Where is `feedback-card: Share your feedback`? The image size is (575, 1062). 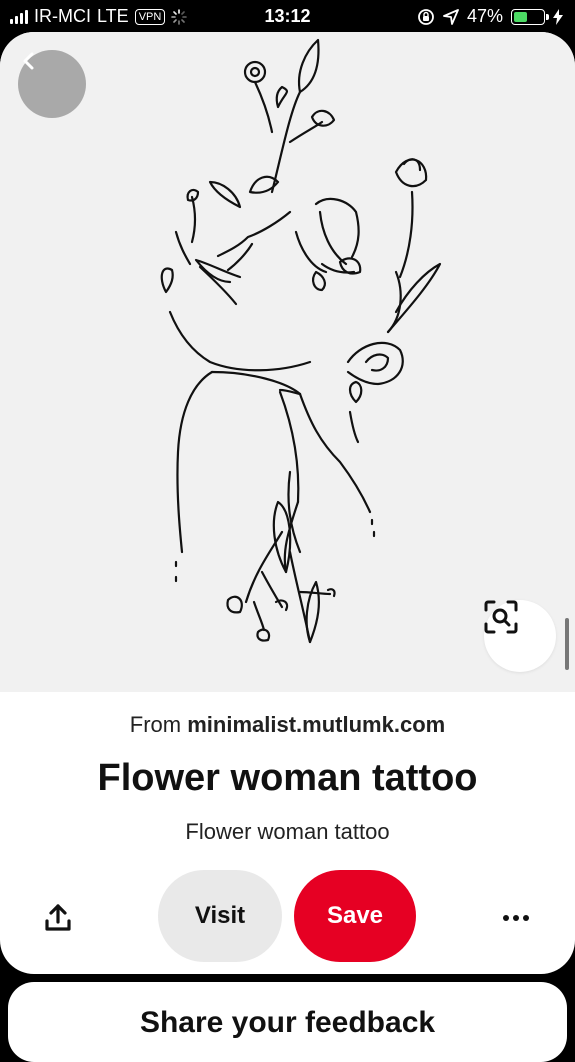
feedback-card: Share your feedback is located at coordinates (287, 1022).